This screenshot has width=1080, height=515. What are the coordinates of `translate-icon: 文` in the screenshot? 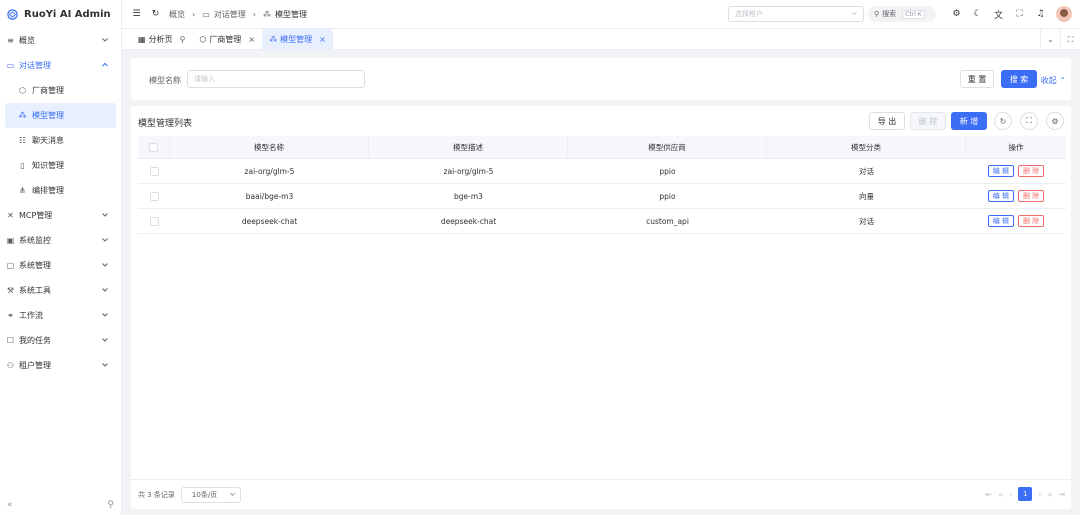 It's located at (998, 15).